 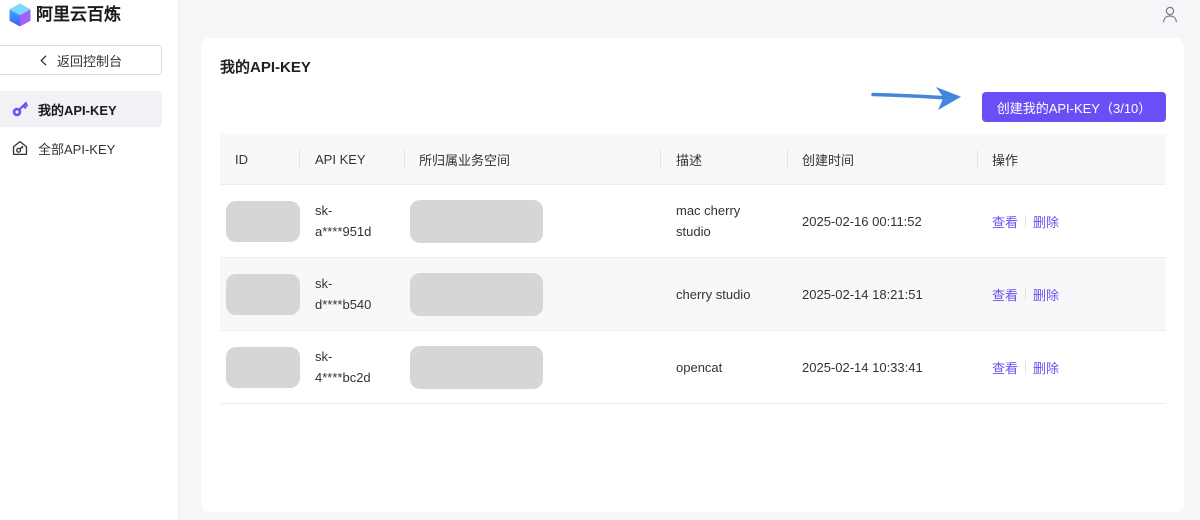 I want to click on app-logo: 阿里云百炼, so click(x=65, y=15).